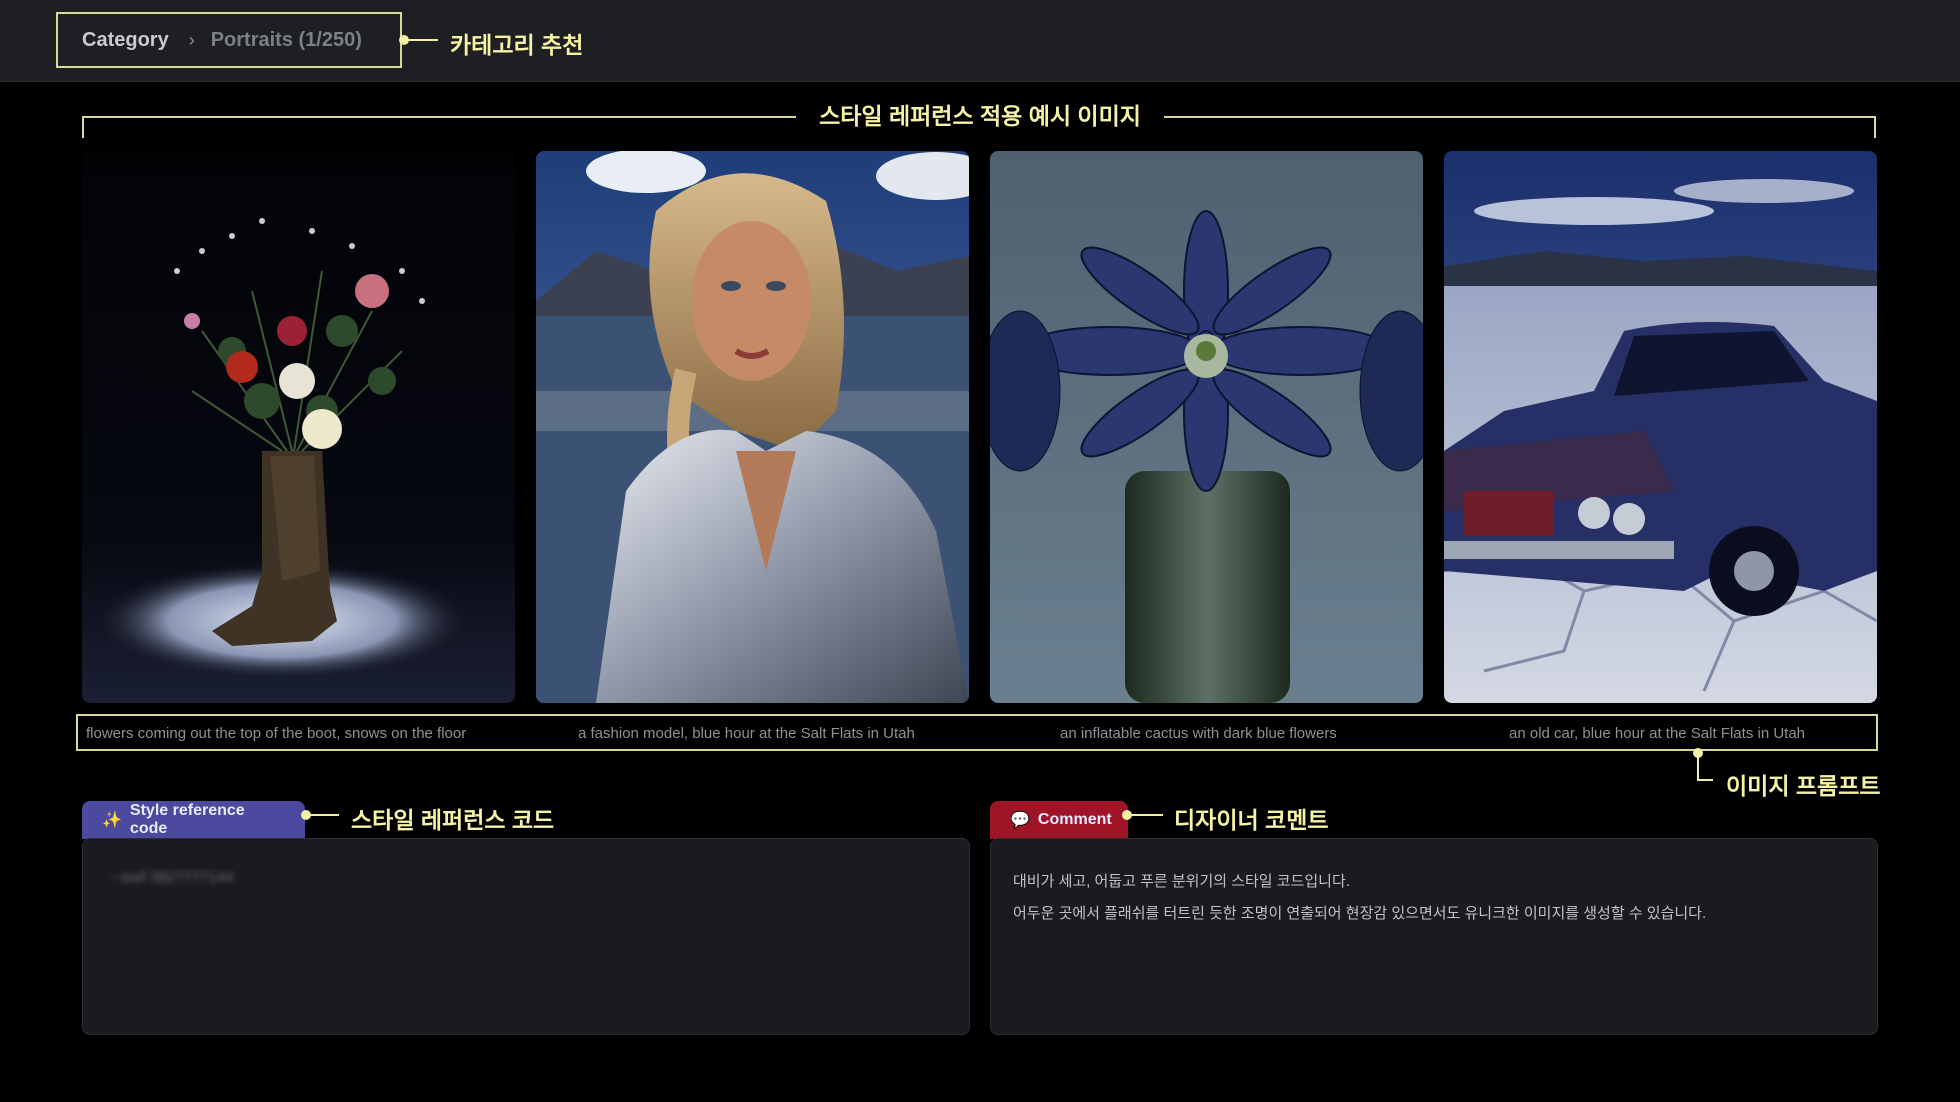  I want to click on breadcrumb: Category › Portraits (1/250), so click(229, 40).